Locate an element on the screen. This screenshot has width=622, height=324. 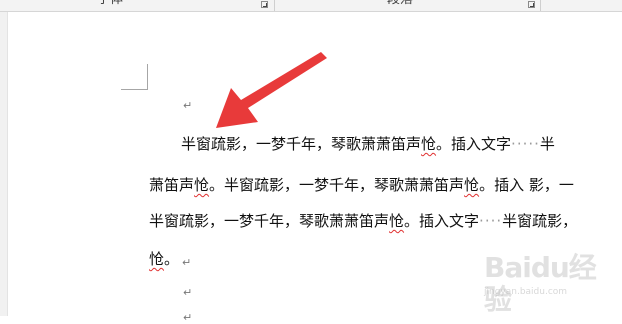
page-left-margin-edge is located at coordinates (4, 164).